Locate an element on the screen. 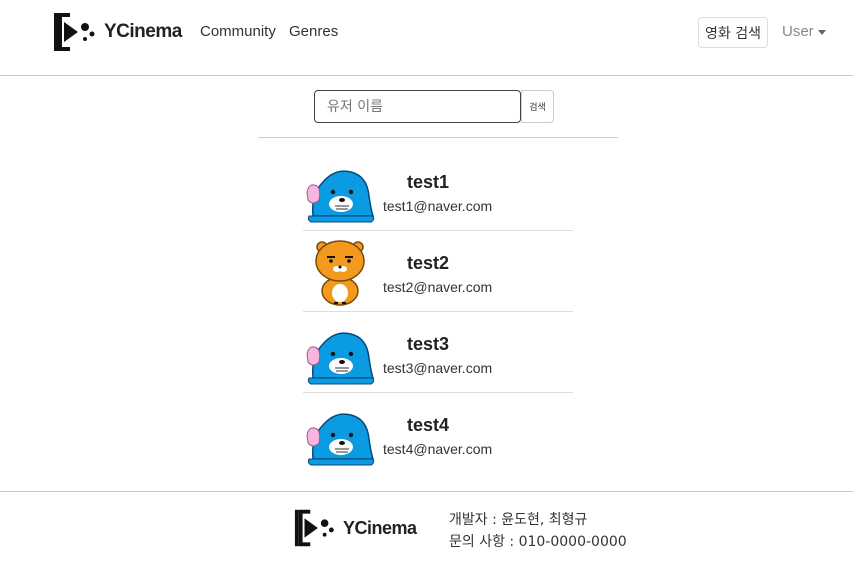 The height and width of the screenshot is (567, 853). user-list-item: test4 test4@naver.com is located at coordinates (438, 433).